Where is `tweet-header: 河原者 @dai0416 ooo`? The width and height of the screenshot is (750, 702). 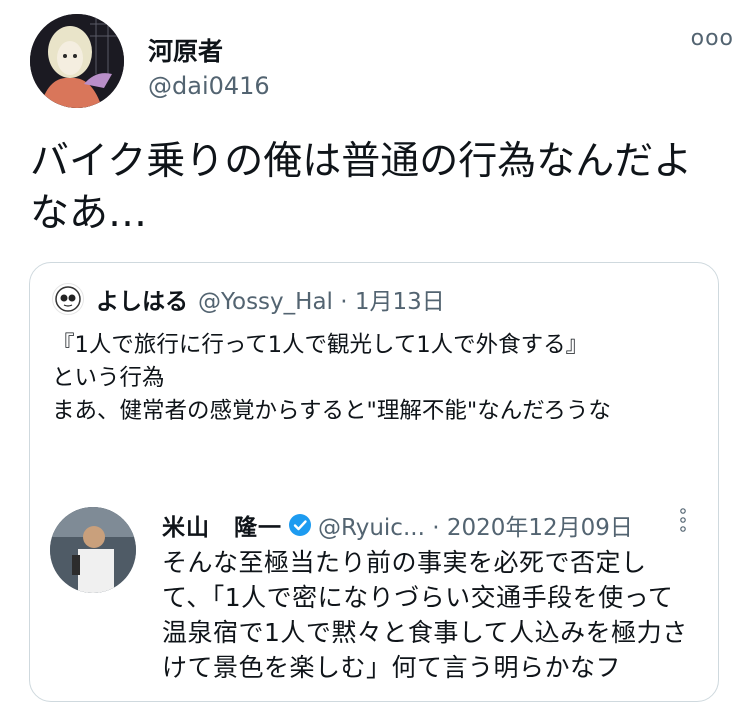 tweet-header: 河原者 @dai0416 ooo is located at coordinates (381, 62).